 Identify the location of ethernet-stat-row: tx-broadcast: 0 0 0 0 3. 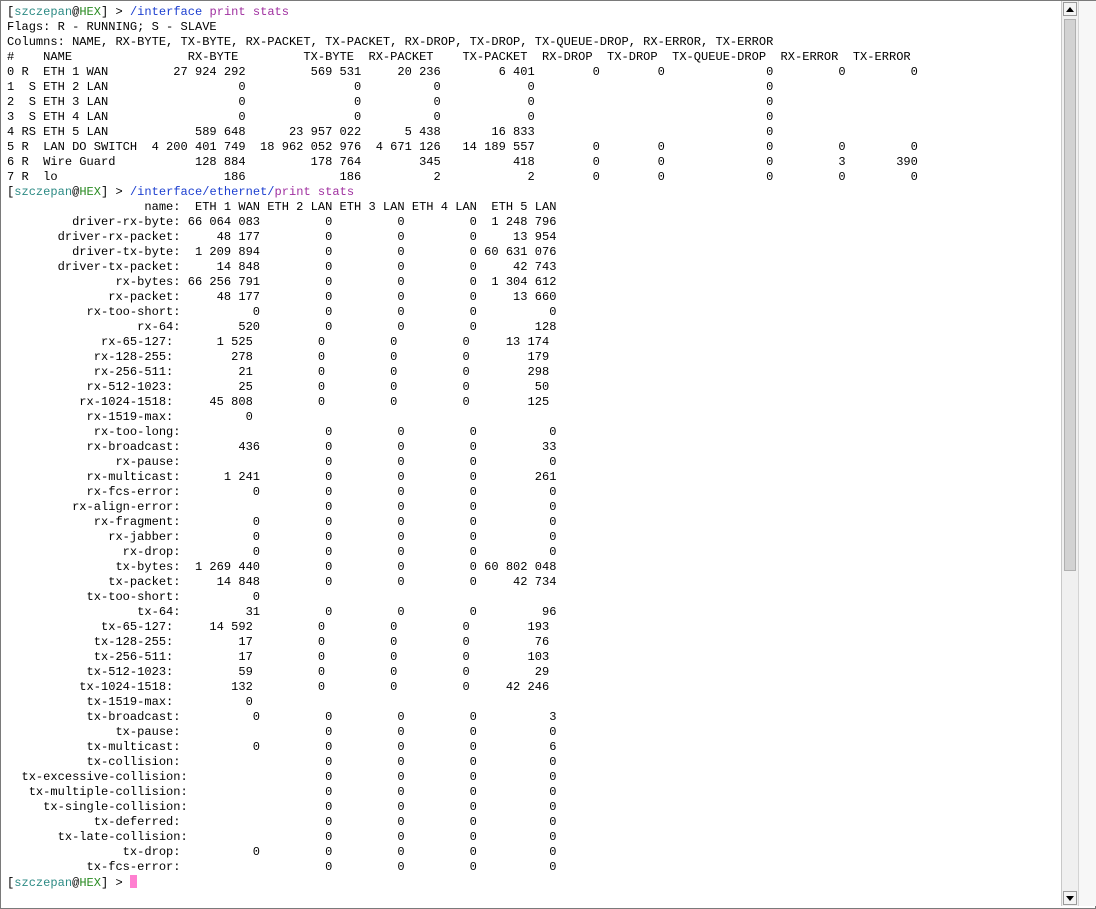
(282, 717).